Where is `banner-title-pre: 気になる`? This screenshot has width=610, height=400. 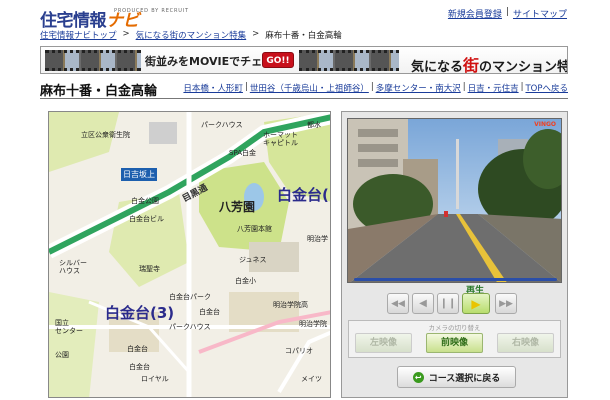 banner-title-pre: 気になる is located at coordinates (437, 67).